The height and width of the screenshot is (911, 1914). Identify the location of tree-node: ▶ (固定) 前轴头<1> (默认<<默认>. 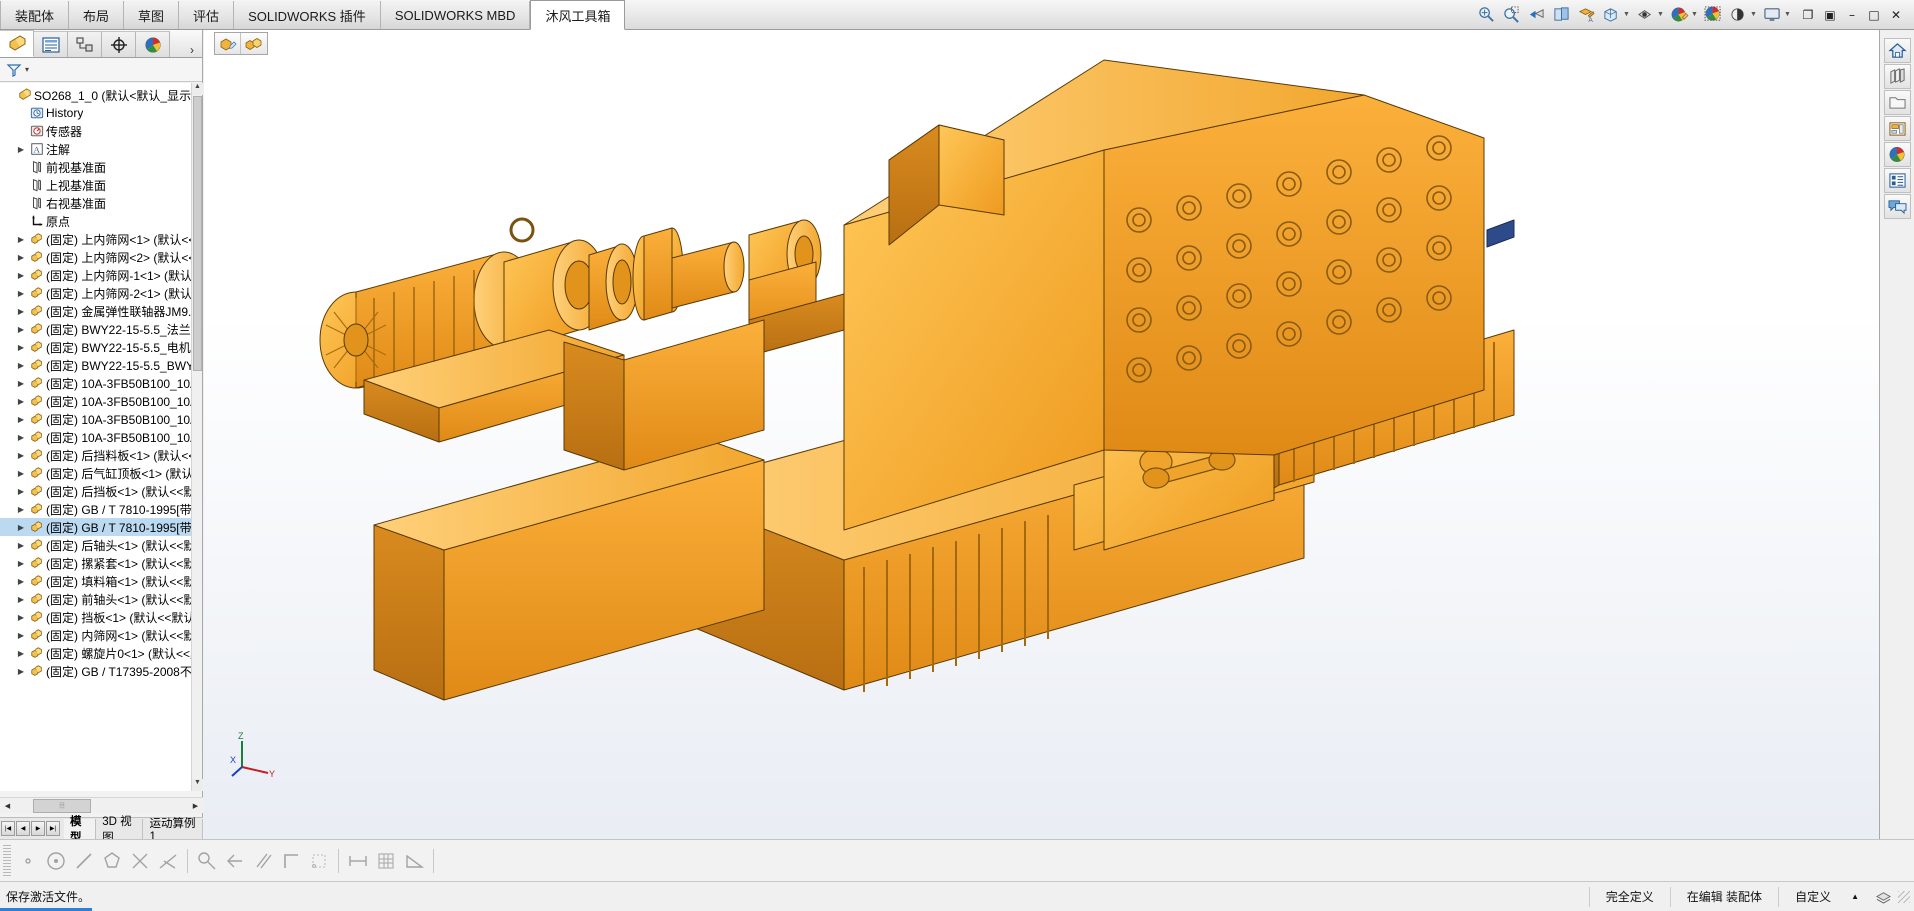
(101, 599).